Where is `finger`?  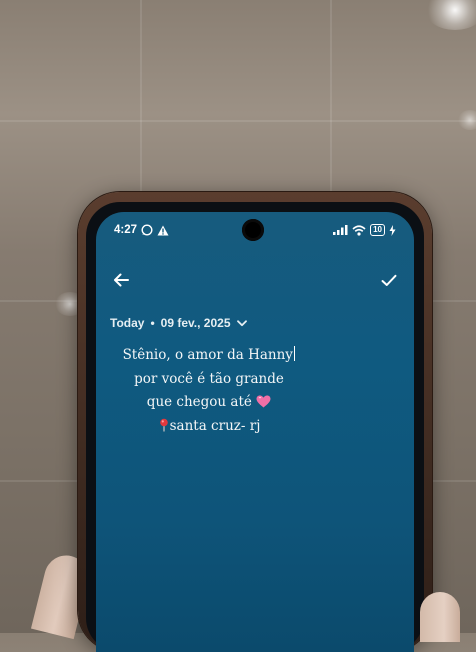
finger is located at coordinates (440, 617).